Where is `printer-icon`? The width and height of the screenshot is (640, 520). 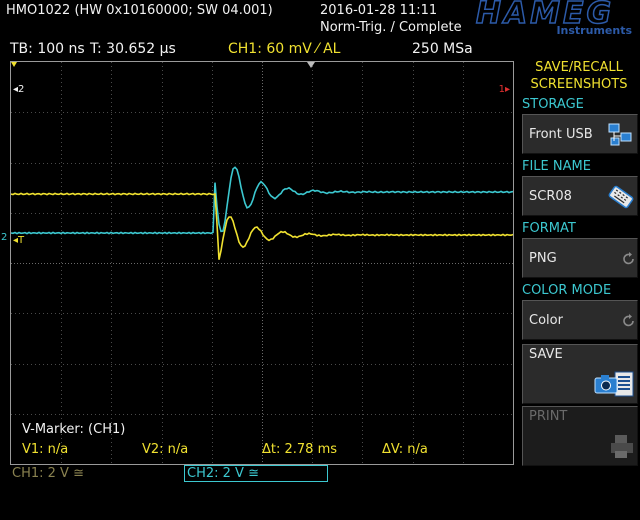 printer-icon is located at coordinates (622, 446).